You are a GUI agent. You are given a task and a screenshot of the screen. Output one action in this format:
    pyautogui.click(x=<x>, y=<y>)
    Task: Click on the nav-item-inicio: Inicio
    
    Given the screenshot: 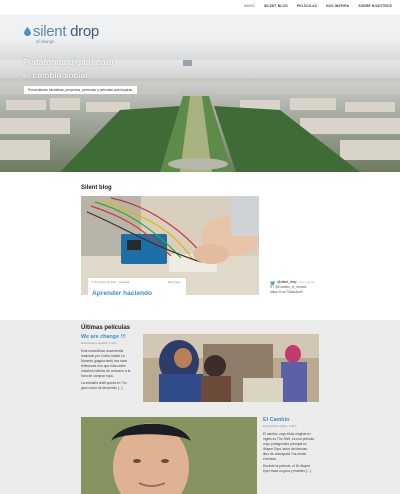 What is the action you would take?
    pyautogui.click(x=249, y=6)
    